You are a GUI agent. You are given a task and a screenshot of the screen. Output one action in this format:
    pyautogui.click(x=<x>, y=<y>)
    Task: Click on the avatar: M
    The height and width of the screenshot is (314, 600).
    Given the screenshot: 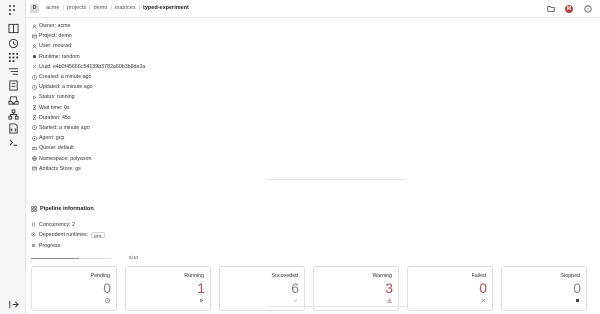 What is the action you would take?
    pyautogui.click(x=569, y=8)
    